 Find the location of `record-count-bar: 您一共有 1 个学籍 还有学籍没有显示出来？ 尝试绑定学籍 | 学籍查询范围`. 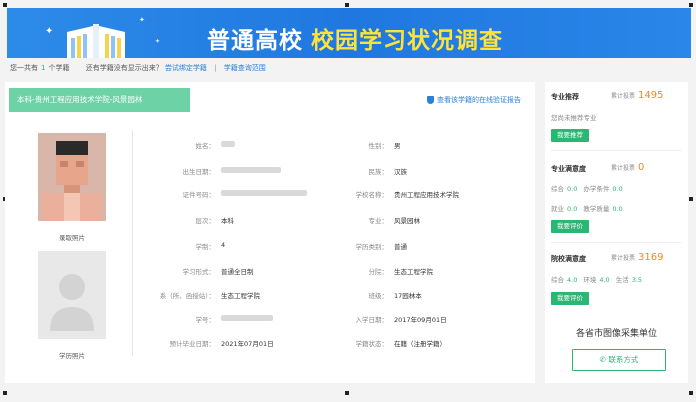

record-count-bar: 您一共有 1 个学籍 还有学籍没有显示出来？ 尝试绑定学籍 | 学籍查询范围 is located at coordinates (138, 68).